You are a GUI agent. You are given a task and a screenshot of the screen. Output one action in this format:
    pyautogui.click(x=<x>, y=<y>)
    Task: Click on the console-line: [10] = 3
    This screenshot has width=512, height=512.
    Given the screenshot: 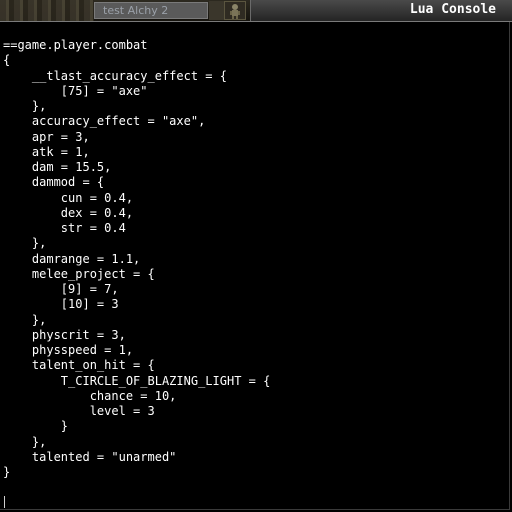 What is the action you would take?
    pyautogui.click(x=61, y=304)
    